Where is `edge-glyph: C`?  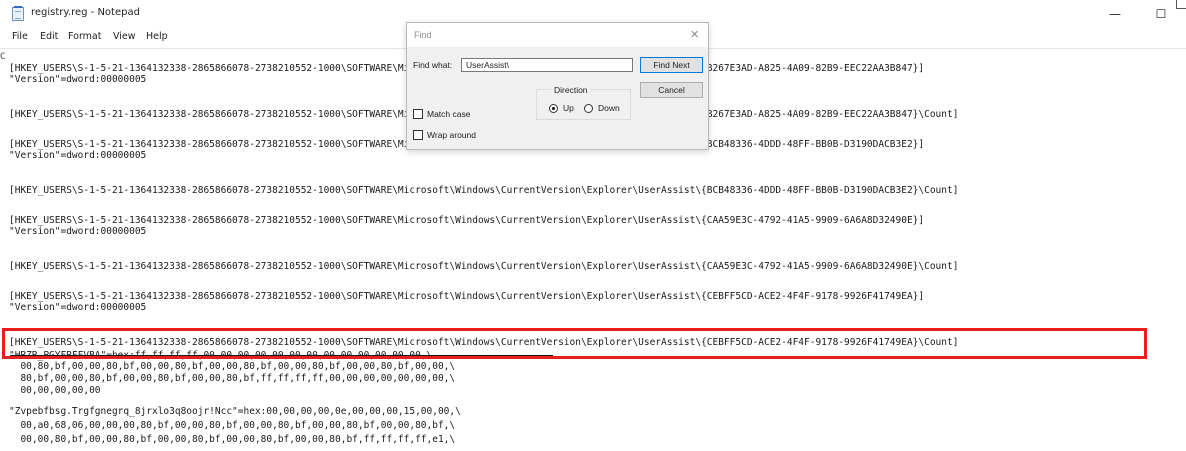
edge-glyph: C is located at coordinates (3, 57).